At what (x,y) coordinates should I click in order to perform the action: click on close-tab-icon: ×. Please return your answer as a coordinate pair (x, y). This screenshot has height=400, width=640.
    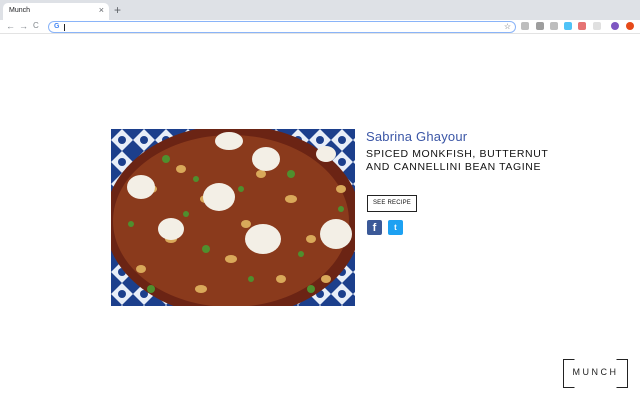
    Looking at the image, I should click on (101, 10).